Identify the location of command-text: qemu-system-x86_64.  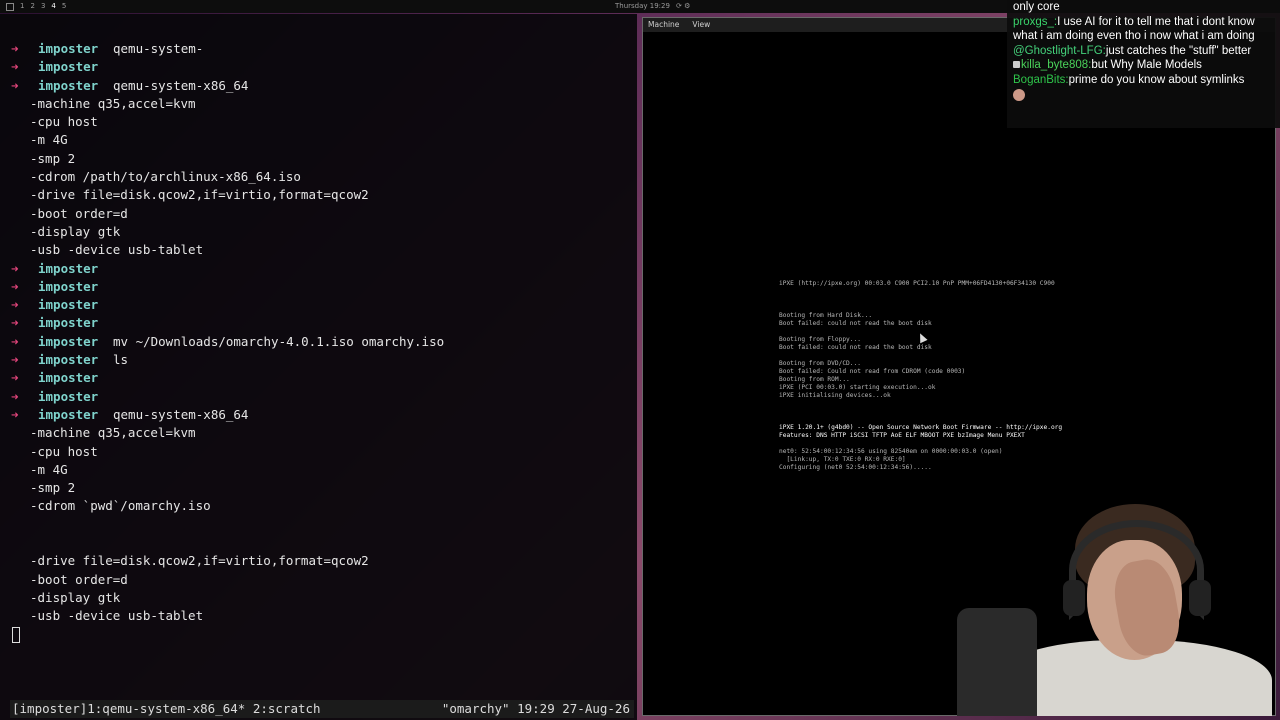
(181, 85).